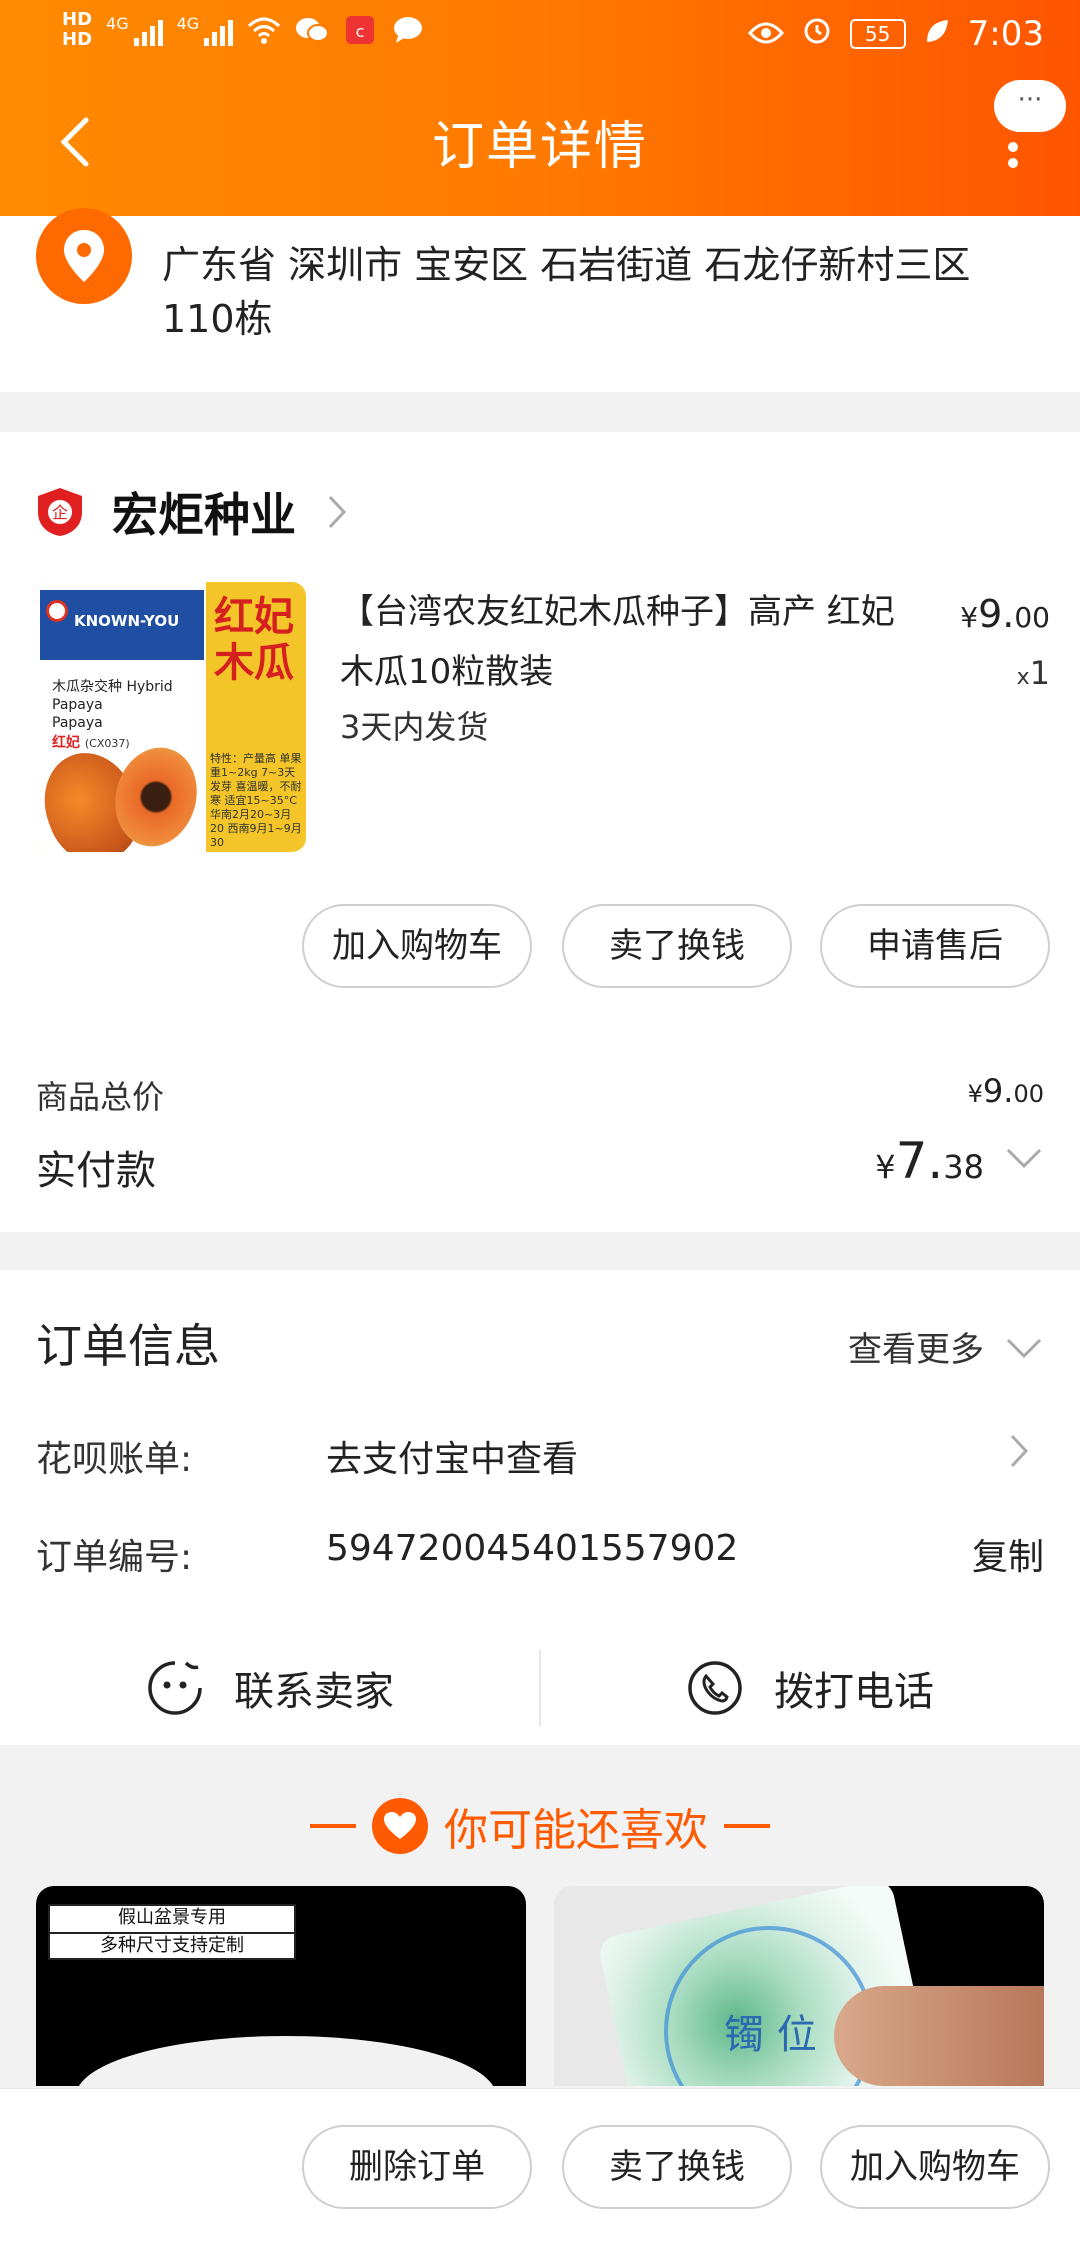  Describe the element at coordinates (57, 611) in the screenshot. I see `brand-logo-icon` at that location.